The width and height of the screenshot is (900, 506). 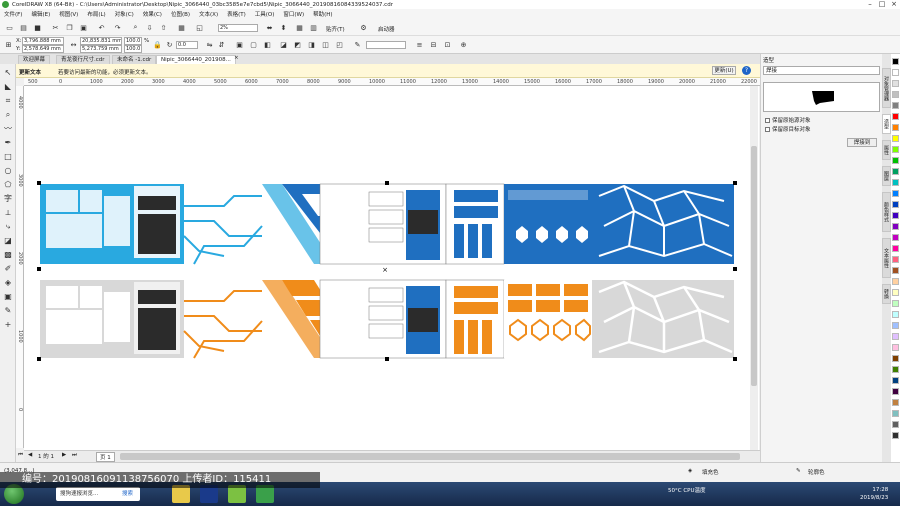 I want to click on zoom-level-field: 2%, so click(x=238, y=28).